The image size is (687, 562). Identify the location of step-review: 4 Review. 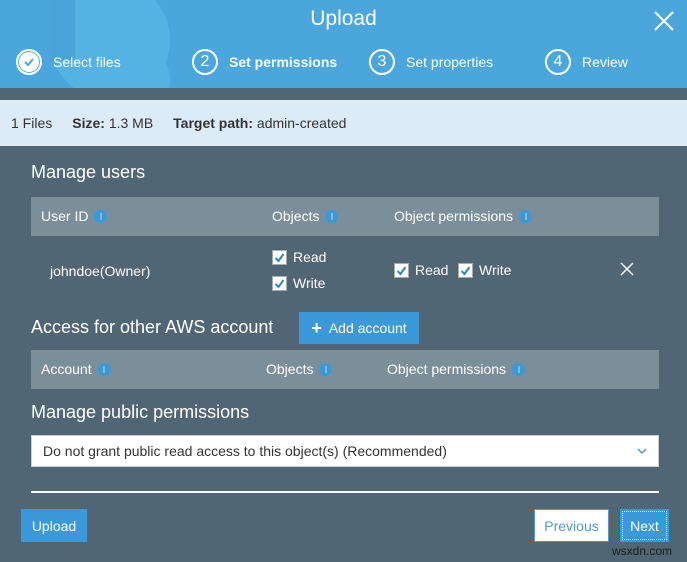
(586, 62).